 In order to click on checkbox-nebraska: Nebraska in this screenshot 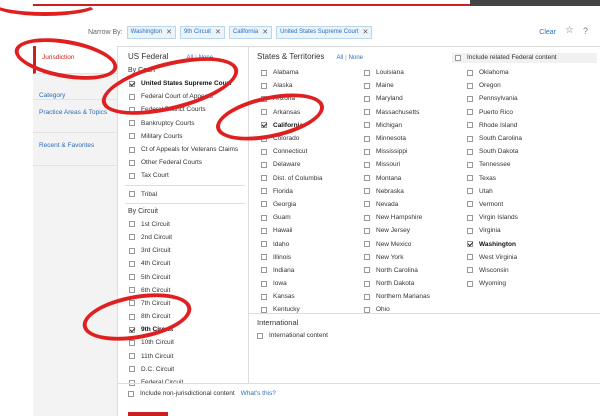, I will do `click(411, 191)`.